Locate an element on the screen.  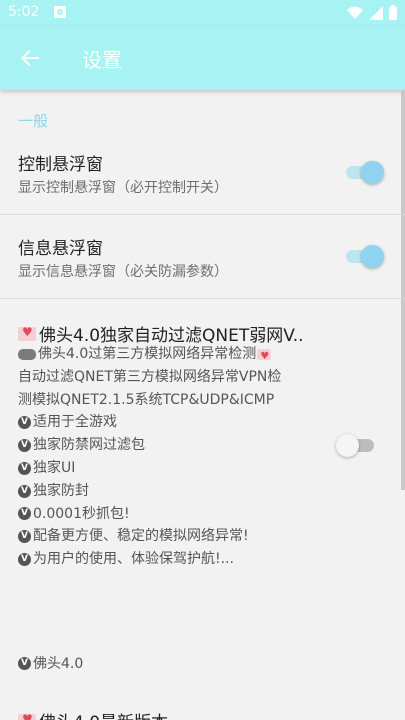
gamepad-icon is located at coordinates (27, 354).